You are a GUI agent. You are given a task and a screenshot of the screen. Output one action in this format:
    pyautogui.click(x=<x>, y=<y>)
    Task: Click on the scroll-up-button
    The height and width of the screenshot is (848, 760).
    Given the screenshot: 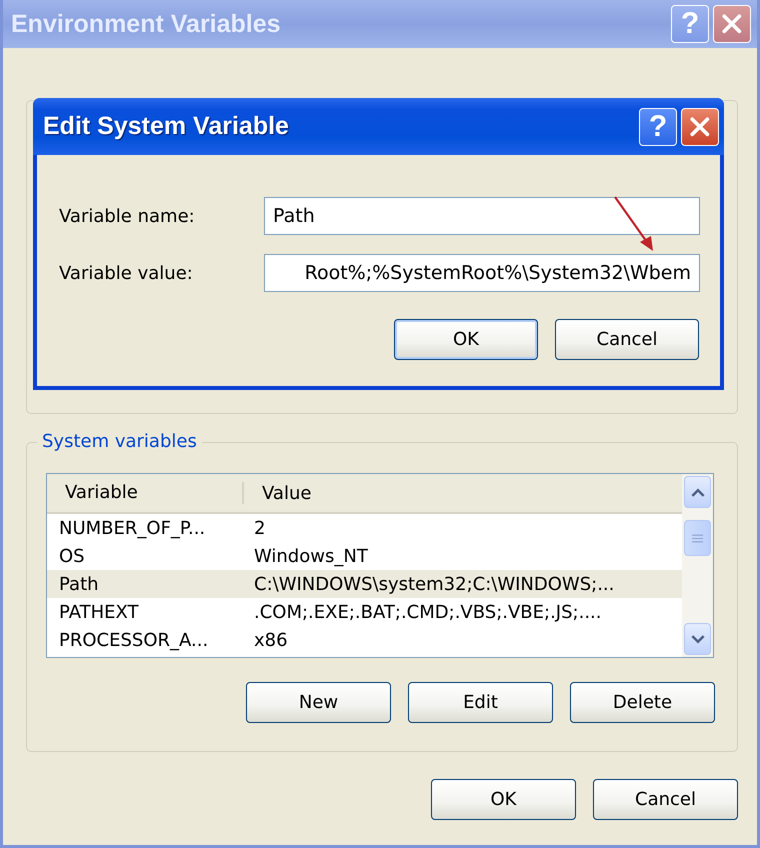 What is the action you would take?
    pyautogui.click(x=697, y=492)
    